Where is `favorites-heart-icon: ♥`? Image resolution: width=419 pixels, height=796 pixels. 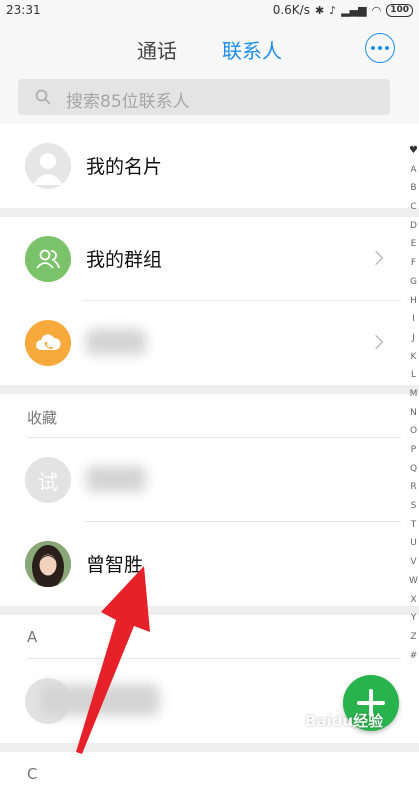
favorites-heart-icon: ♥ is located at coordinates (413, 151).